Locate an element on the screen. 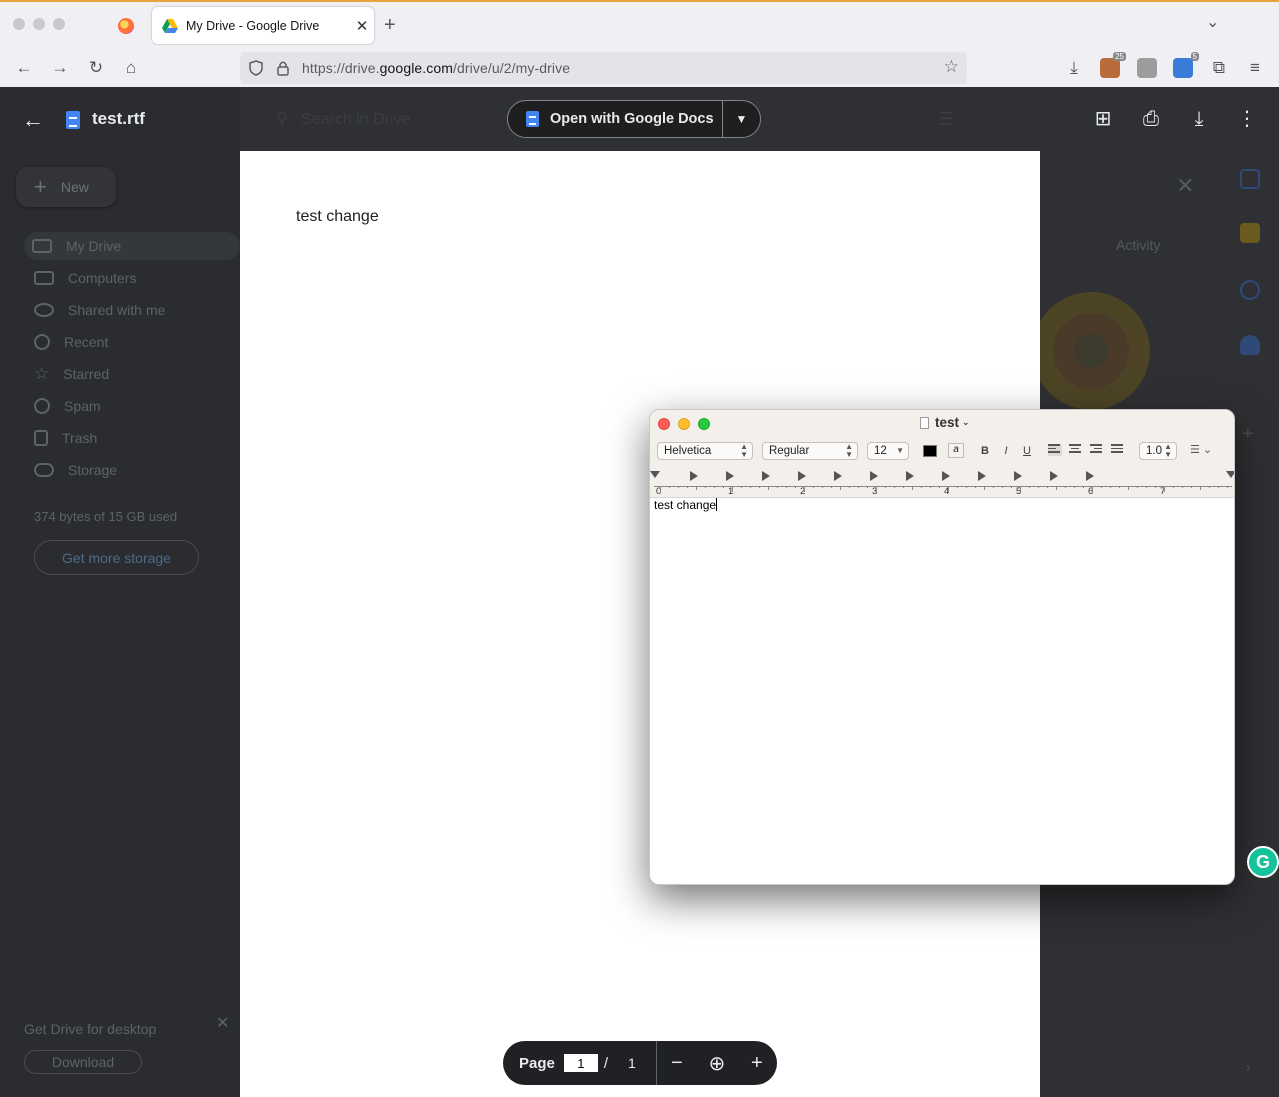 The height and width of the screenshot is (1097, 1279). sidebar-item-computers: Computers is located at coordinates (81, 278).